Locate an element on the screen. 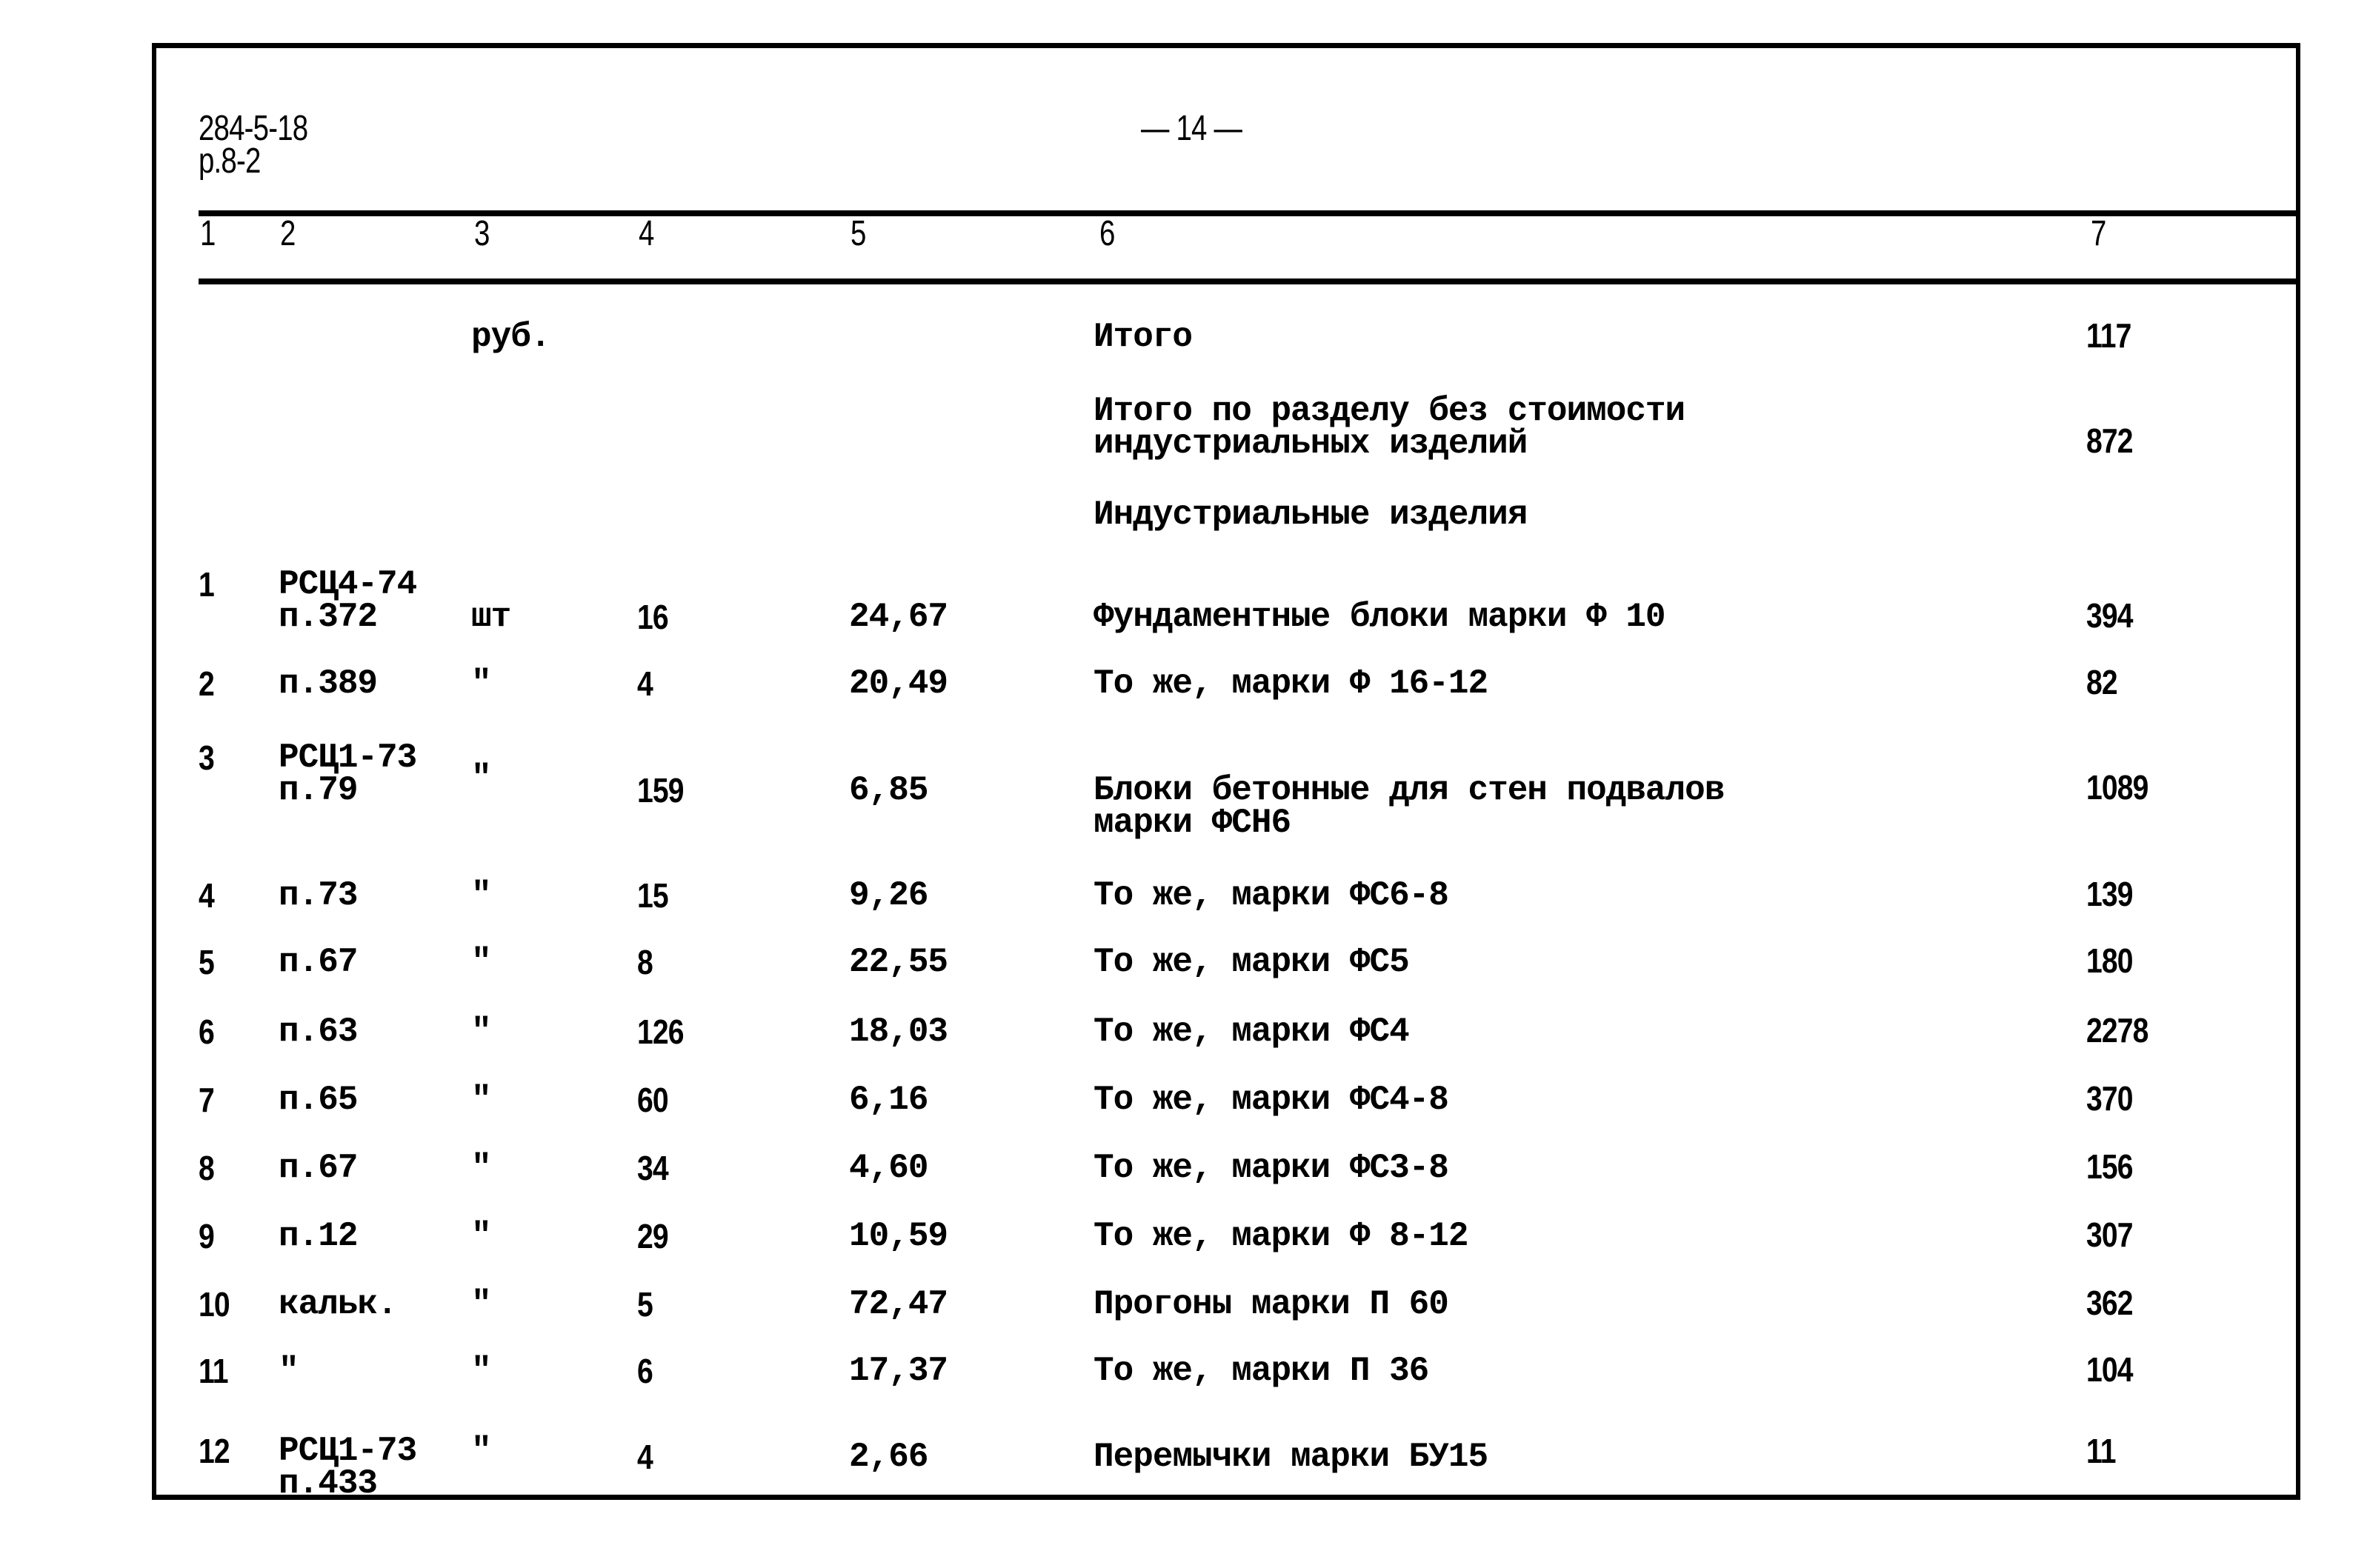 Image resolution: width=2370 pixels, height=1568 pixels. page-number: — 14 — is located at coordinates (1191, 129).